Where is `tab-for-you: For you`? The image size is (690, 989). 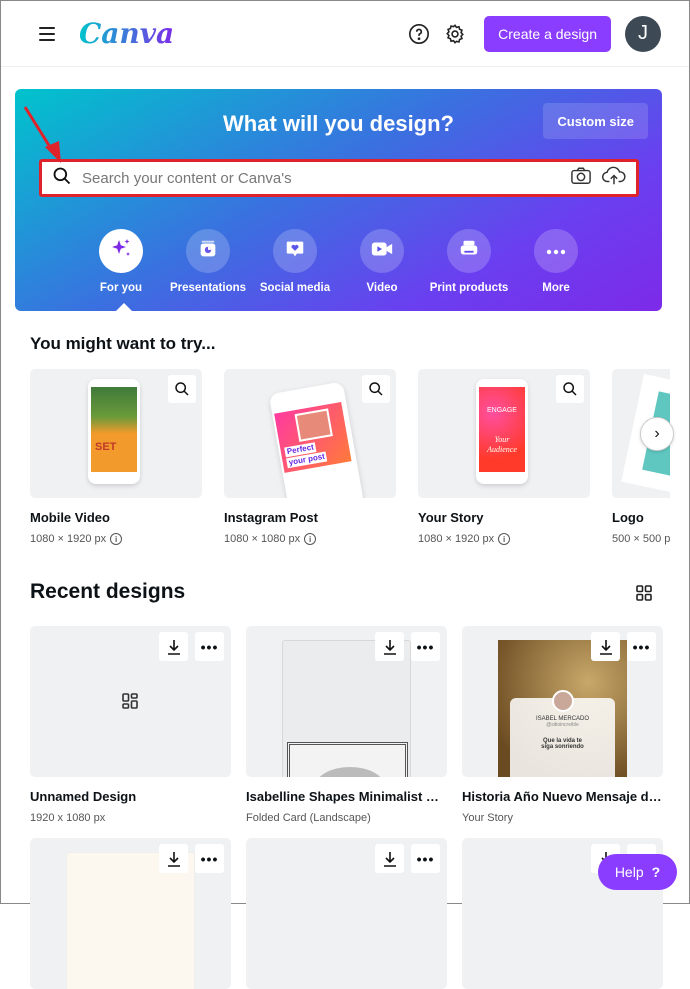 tab-for-you: For you is located at coordinates (121, 261).